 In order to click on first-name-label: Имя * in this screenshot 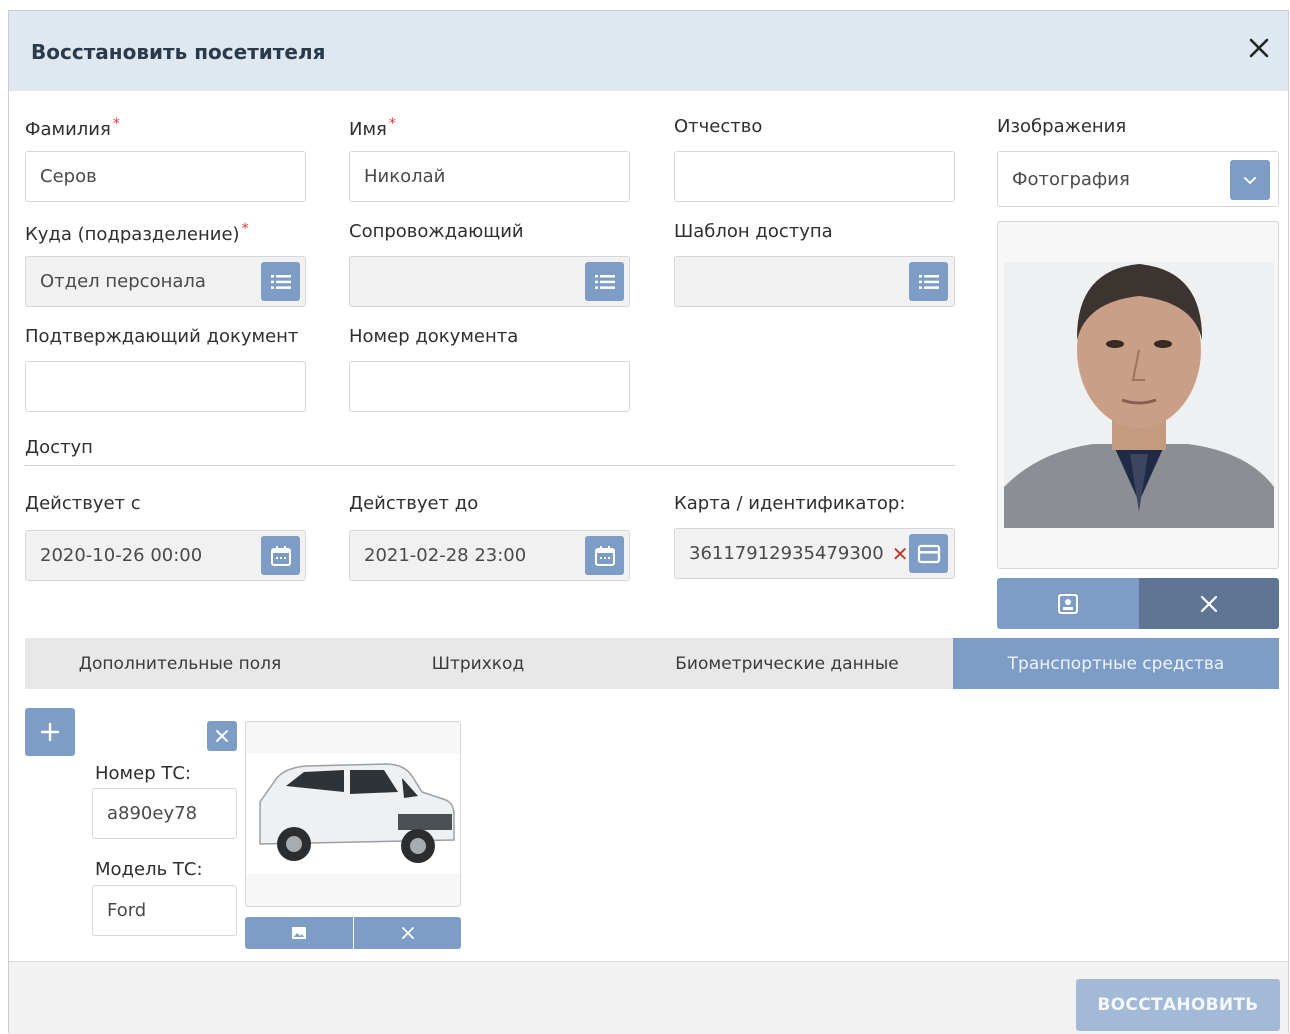, I will do `click(372, 128)`.